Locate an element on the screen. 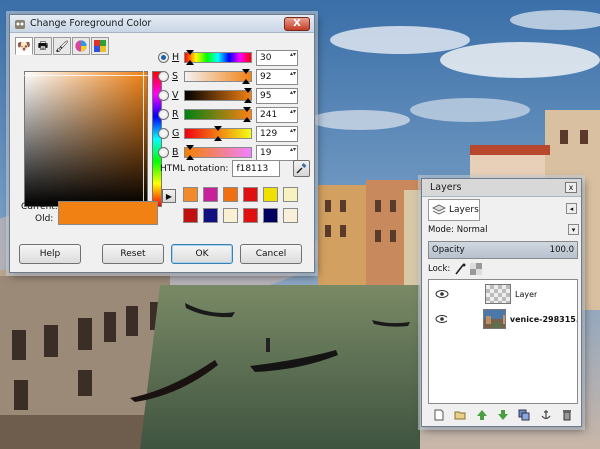 The image size is (600, 449). channel-h-radio is located at coordinates (163, 57).